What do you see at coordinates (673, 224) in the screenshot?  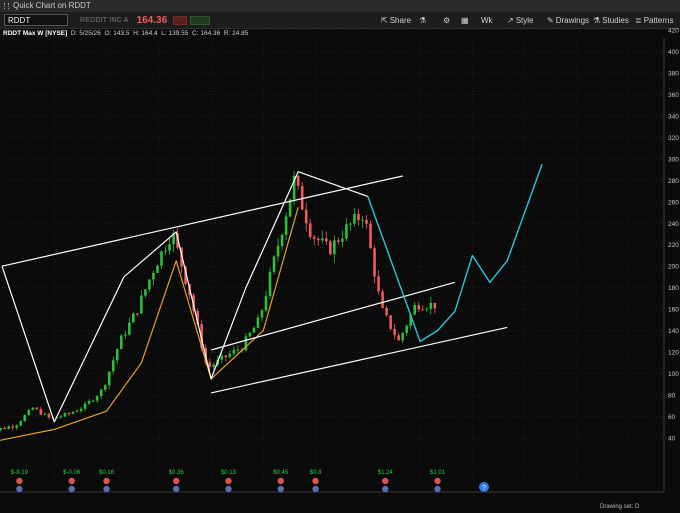 I see `y-tick-label: 240` at bounding box center [673, 224].